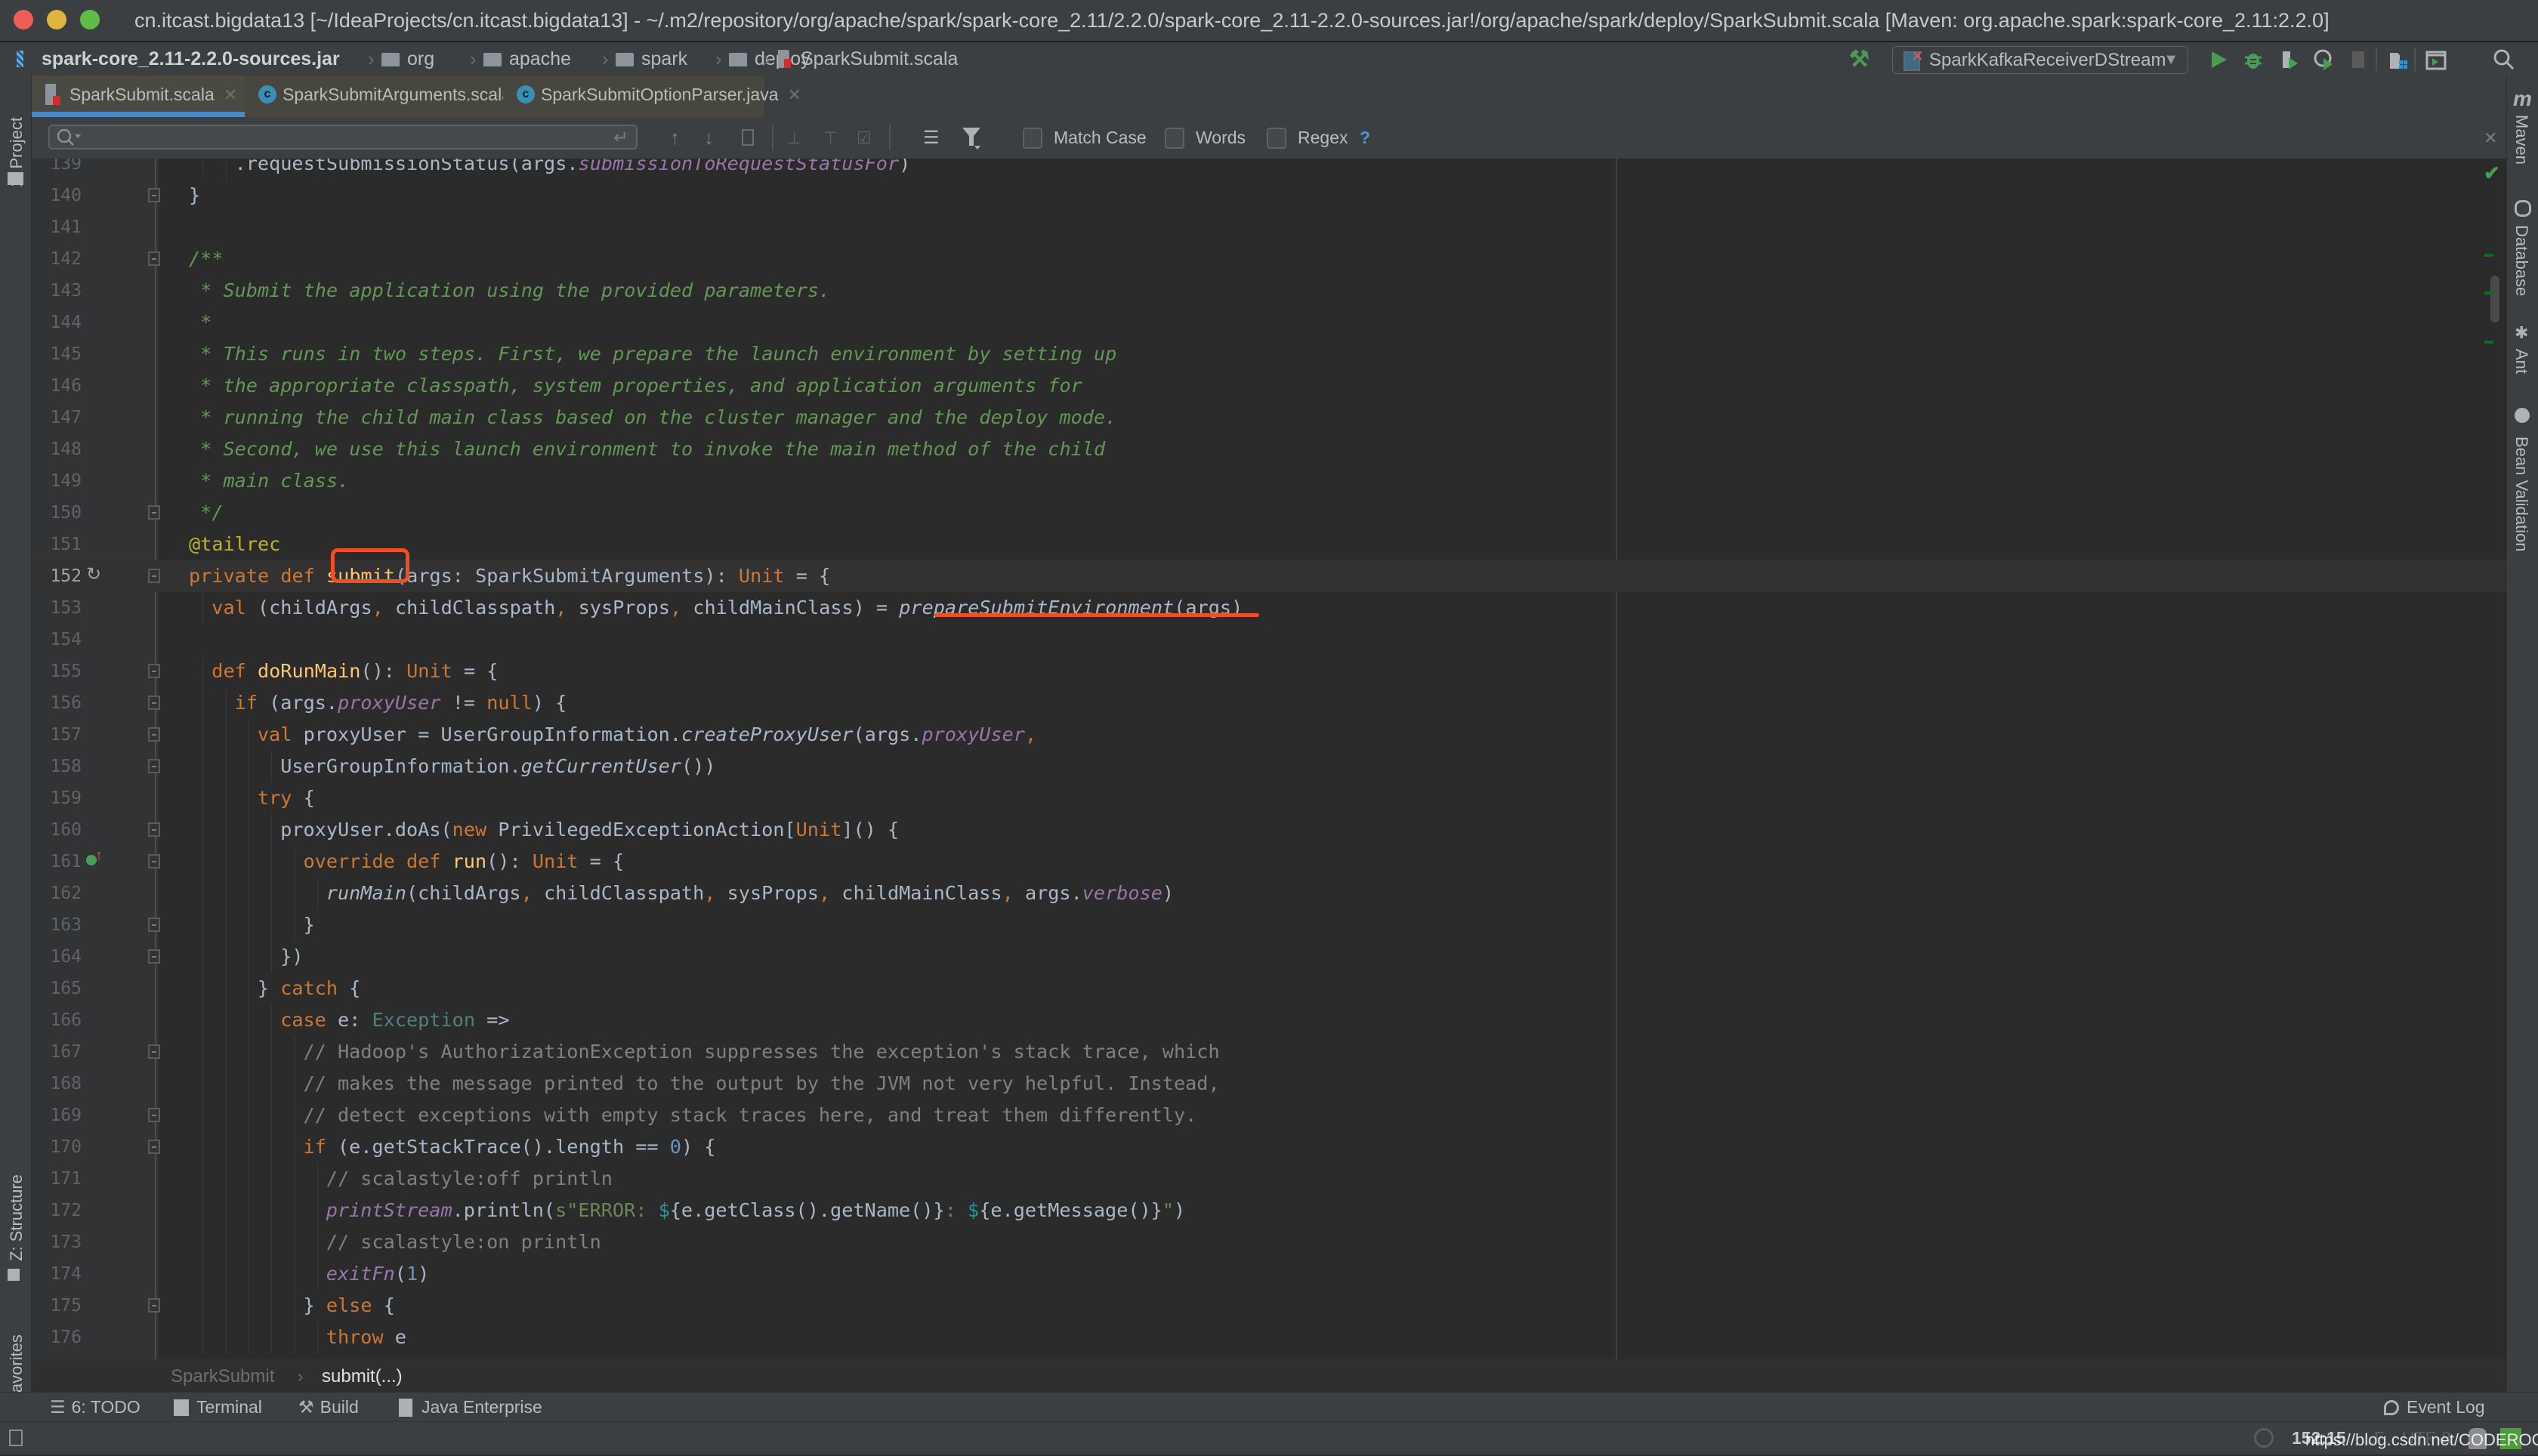 The image size is (2538, 1456). I want to click on line-number: 170, so click(57, 1147).